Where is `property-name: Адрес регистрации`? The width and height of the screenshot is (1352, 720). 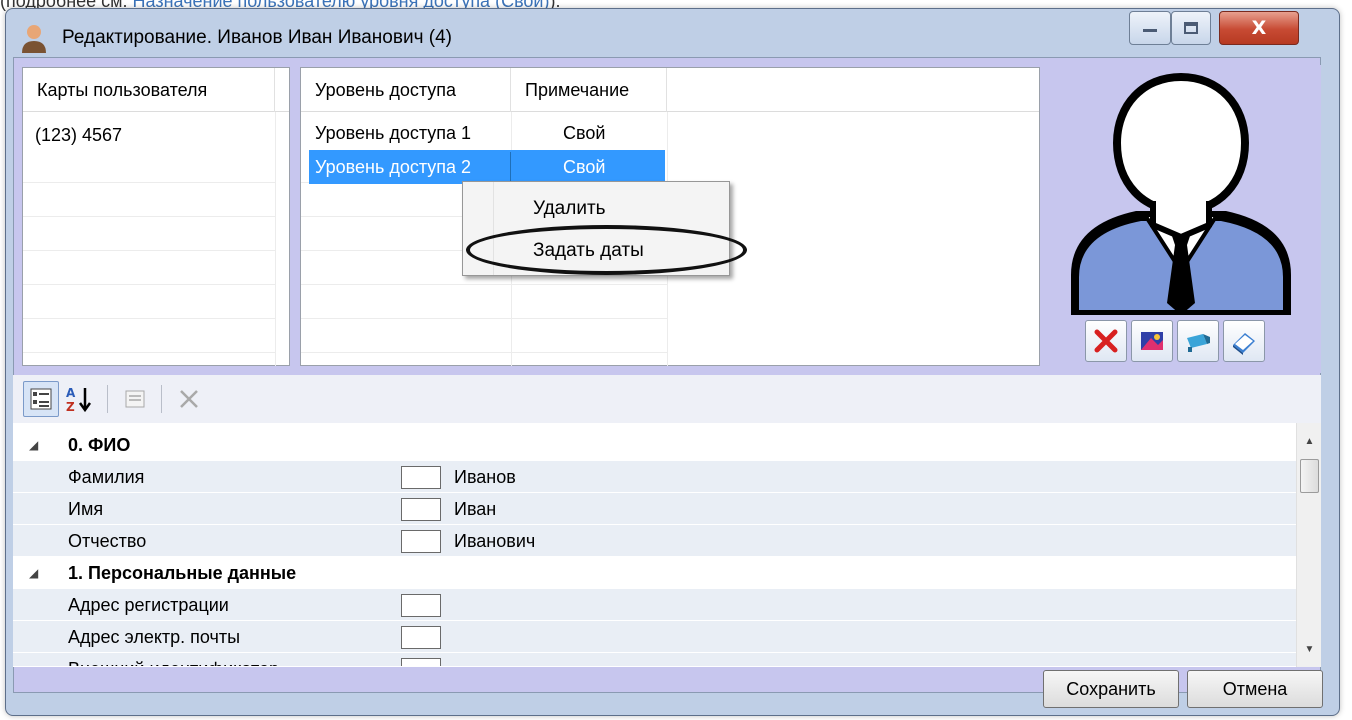
property-name: Адрес регистрации is located at coordinates (148, 605).